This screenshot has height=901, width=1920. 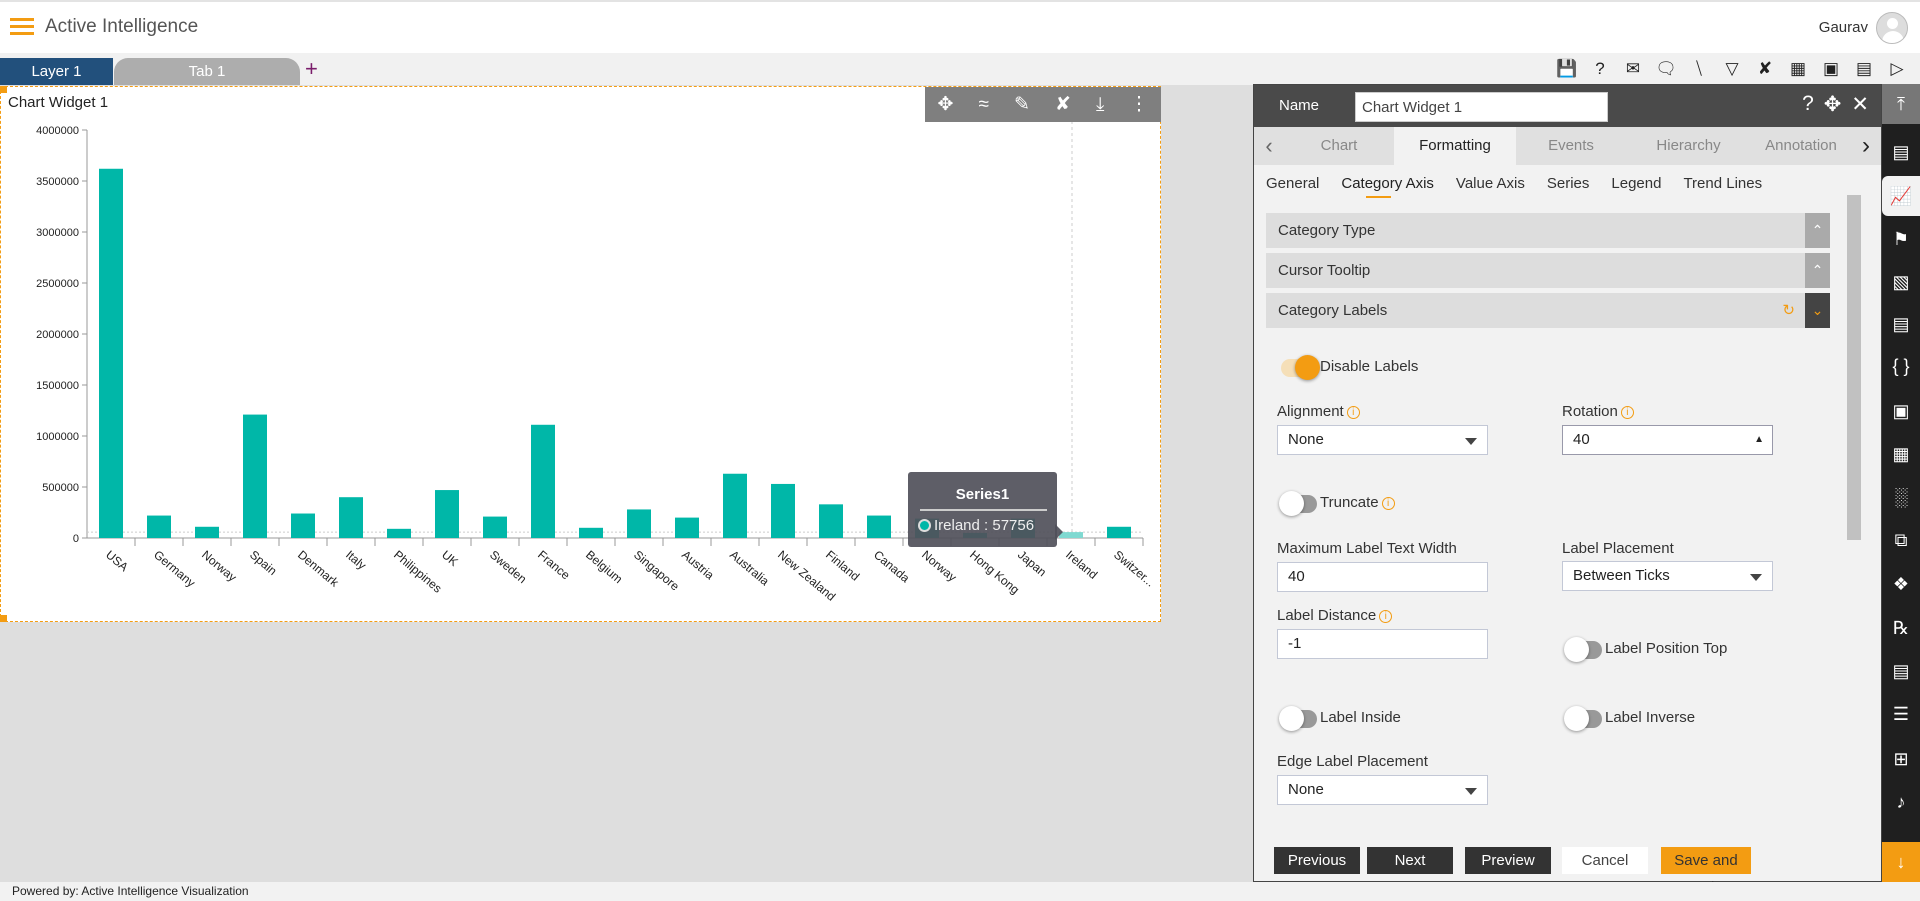 I want to click on link-icon: ≈, so click(x=984, y=105).